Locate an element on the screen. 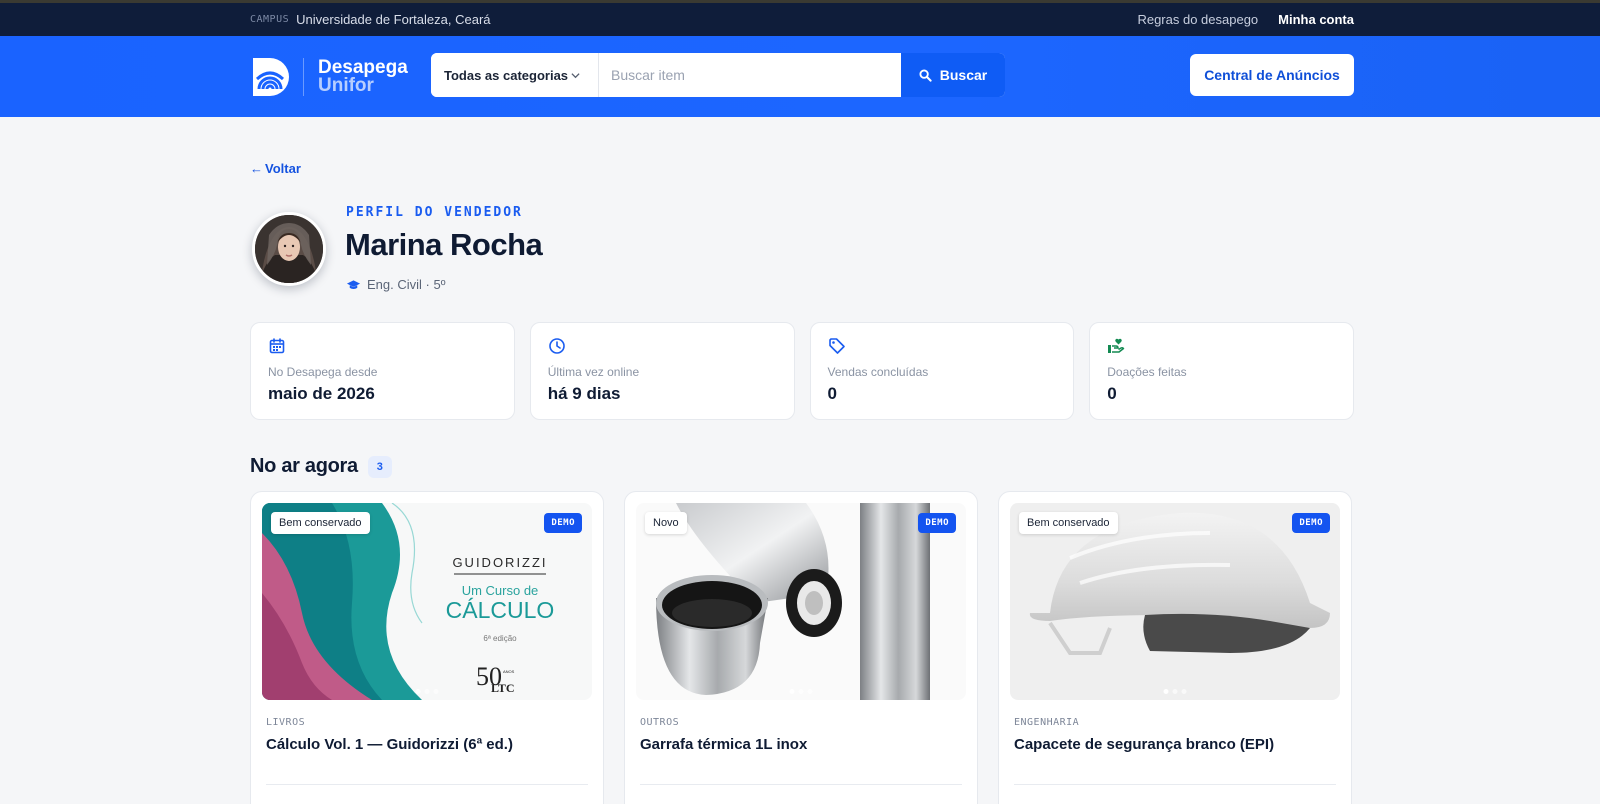  clock-icon is located at coordinates (556, 346).